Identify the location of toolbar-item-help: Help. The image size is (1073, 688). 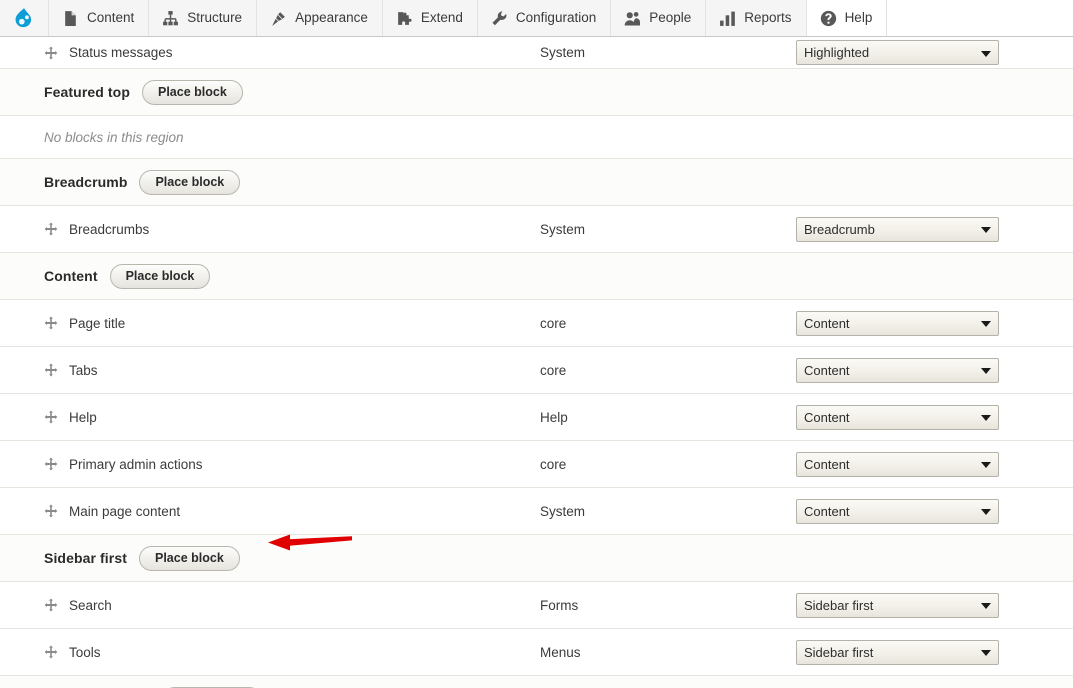
(847, 18).